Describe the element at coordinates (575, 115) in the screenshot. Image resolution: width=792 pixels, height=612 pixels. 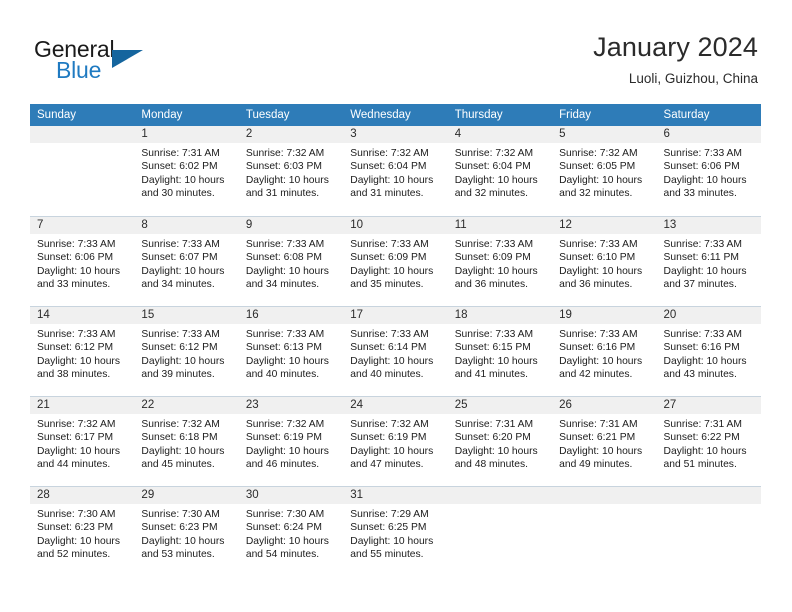
I see `dow-friday: Friday` at that location.